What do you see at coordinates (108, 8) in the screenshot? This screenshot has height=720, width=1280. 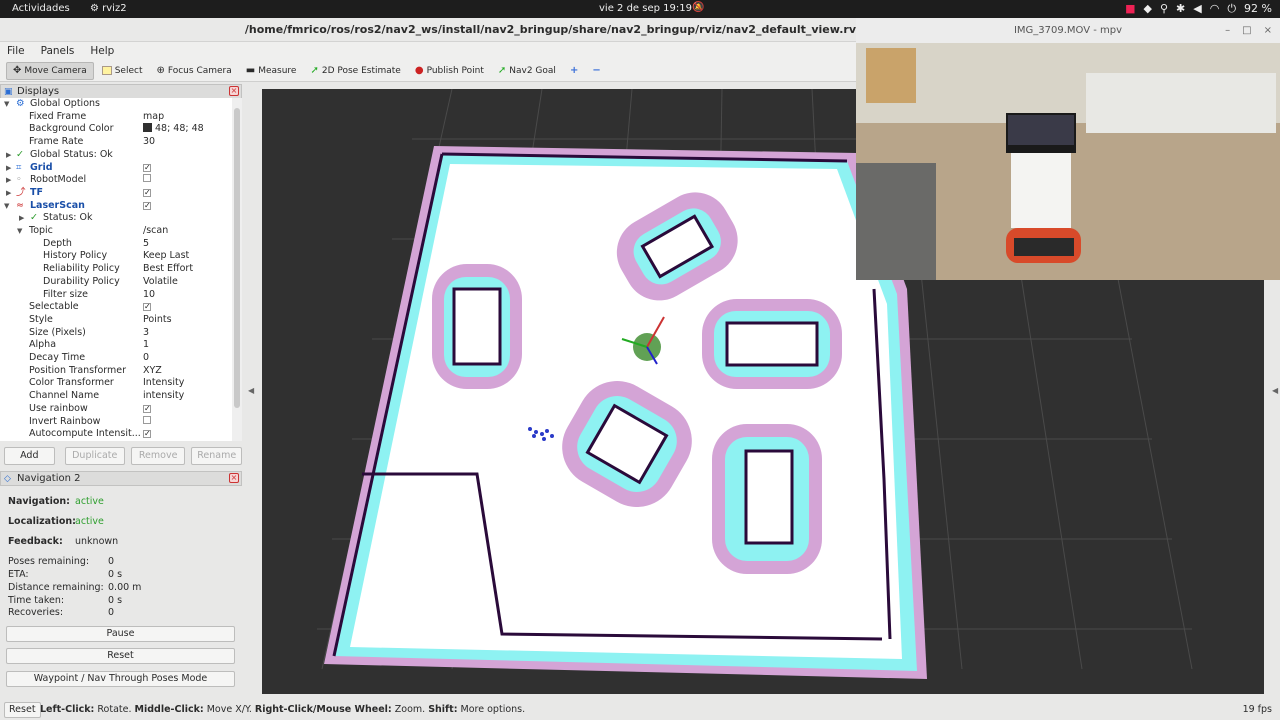 I see `app-menu: ⚙ rviz2` at bounding box center [108, 8].